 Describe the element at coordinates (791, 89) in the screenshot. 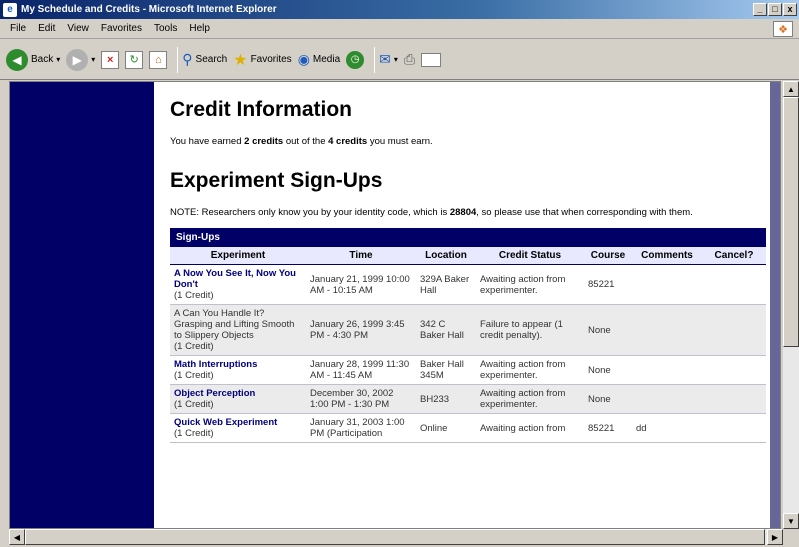

I see `scroll-up-button: ▲` at that location.